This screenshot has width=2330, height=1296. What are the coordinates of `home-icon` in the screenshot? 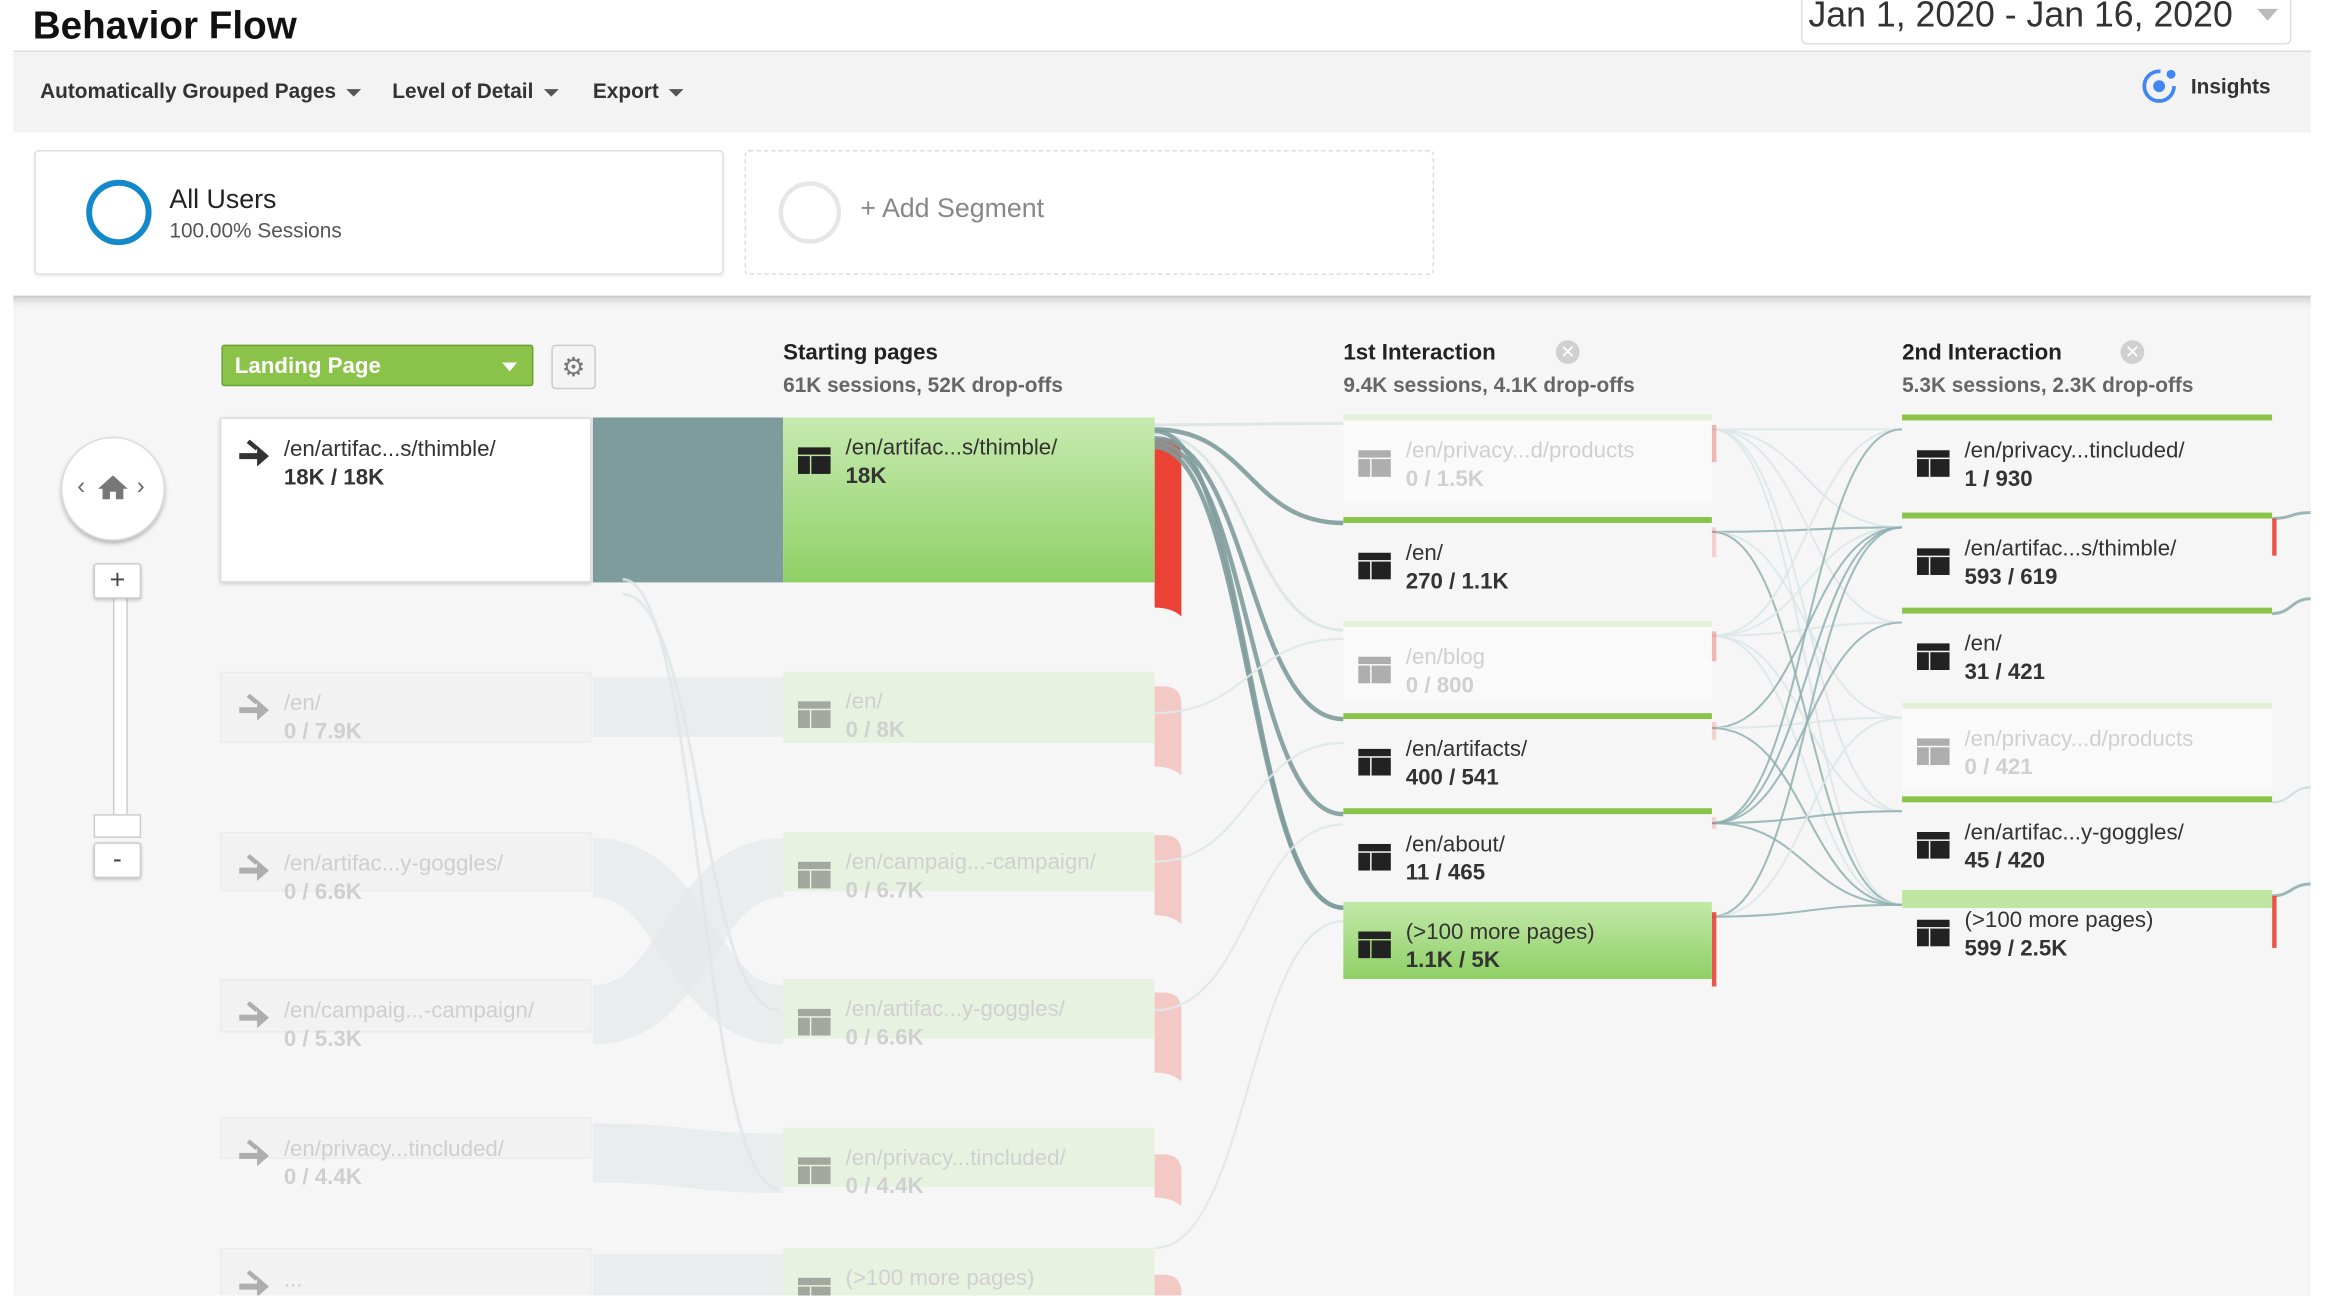 It's located at (113, 487).